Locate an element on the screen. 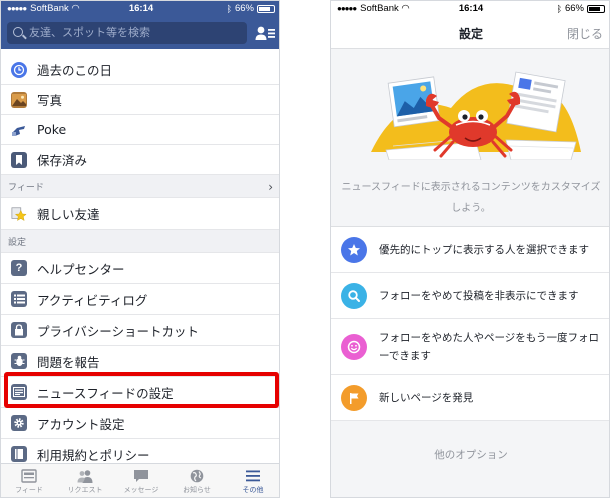  section-header-settings: 設定 is located at coordinates (140, 241).